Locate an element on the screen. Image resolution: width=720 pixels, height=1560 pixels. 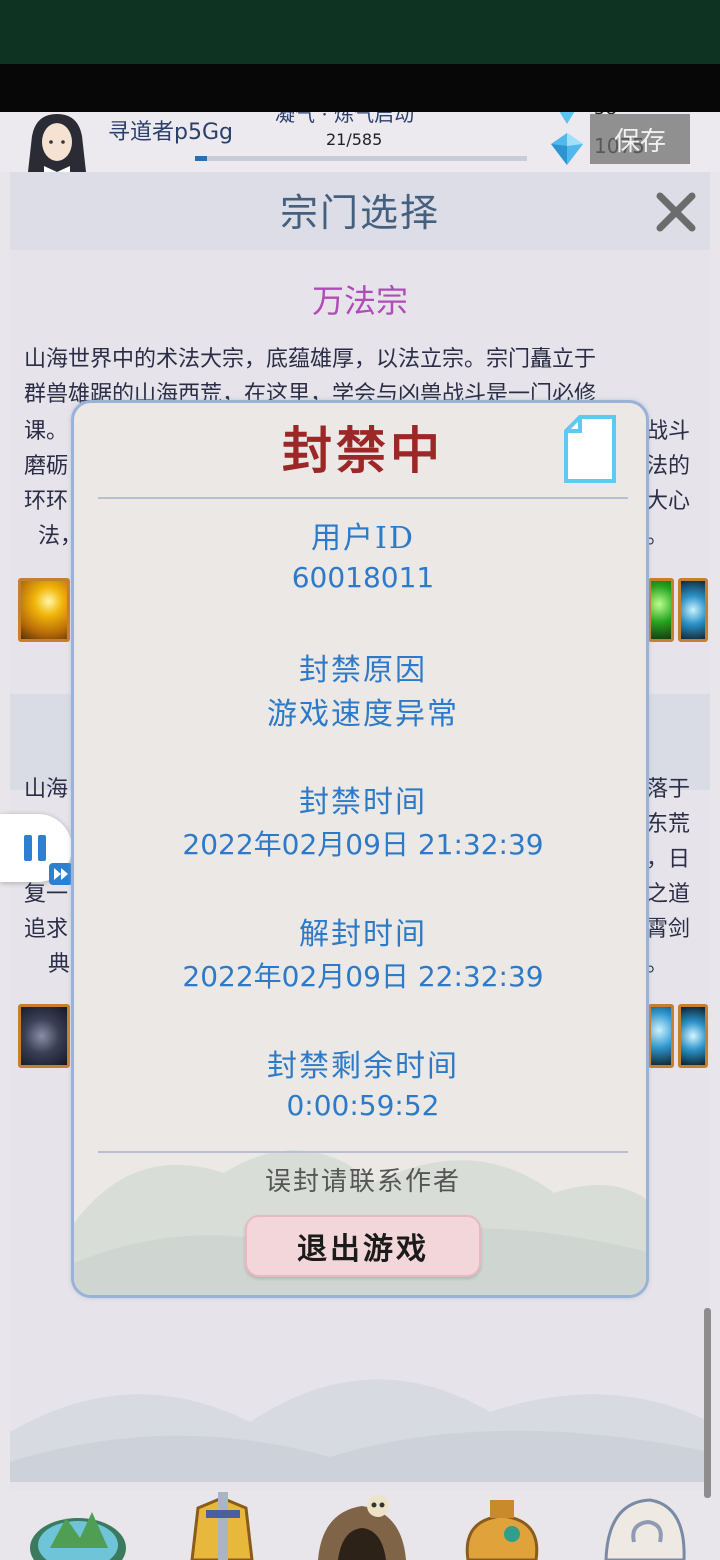
speed-control-button is located at coordinates (36, 849).